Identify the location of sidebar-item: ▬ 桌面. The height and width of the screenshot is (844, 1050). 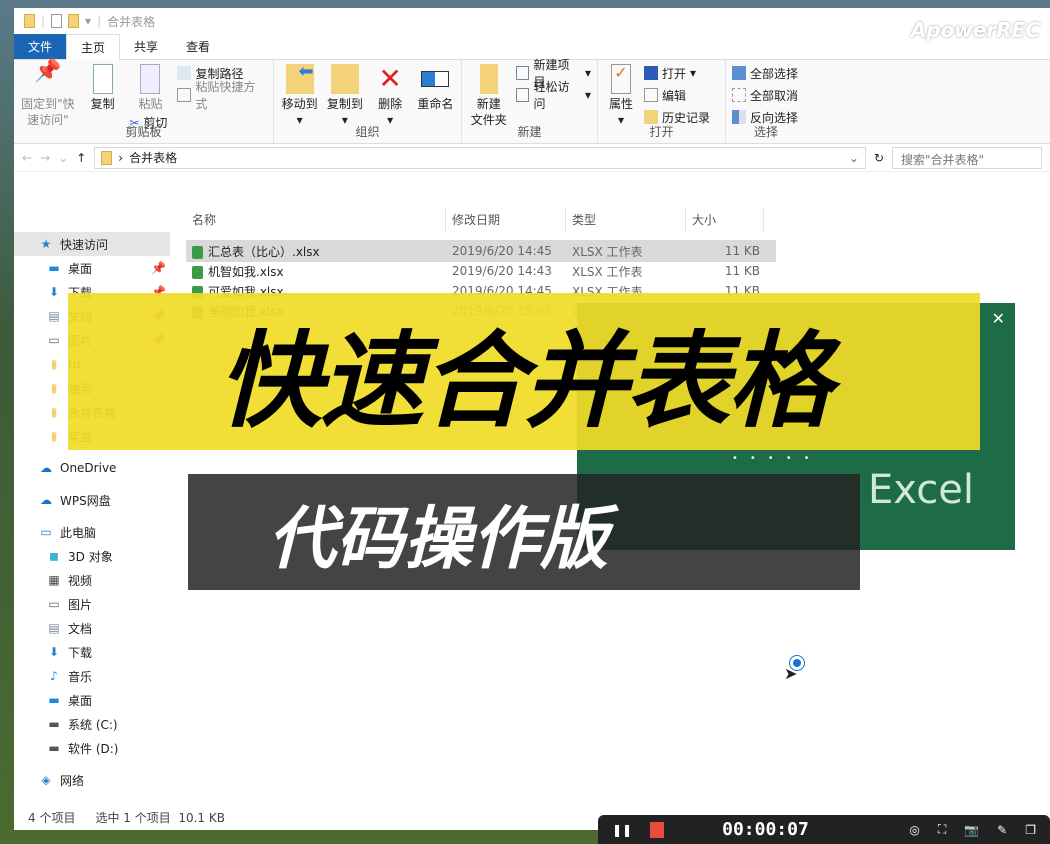
(92, 700).